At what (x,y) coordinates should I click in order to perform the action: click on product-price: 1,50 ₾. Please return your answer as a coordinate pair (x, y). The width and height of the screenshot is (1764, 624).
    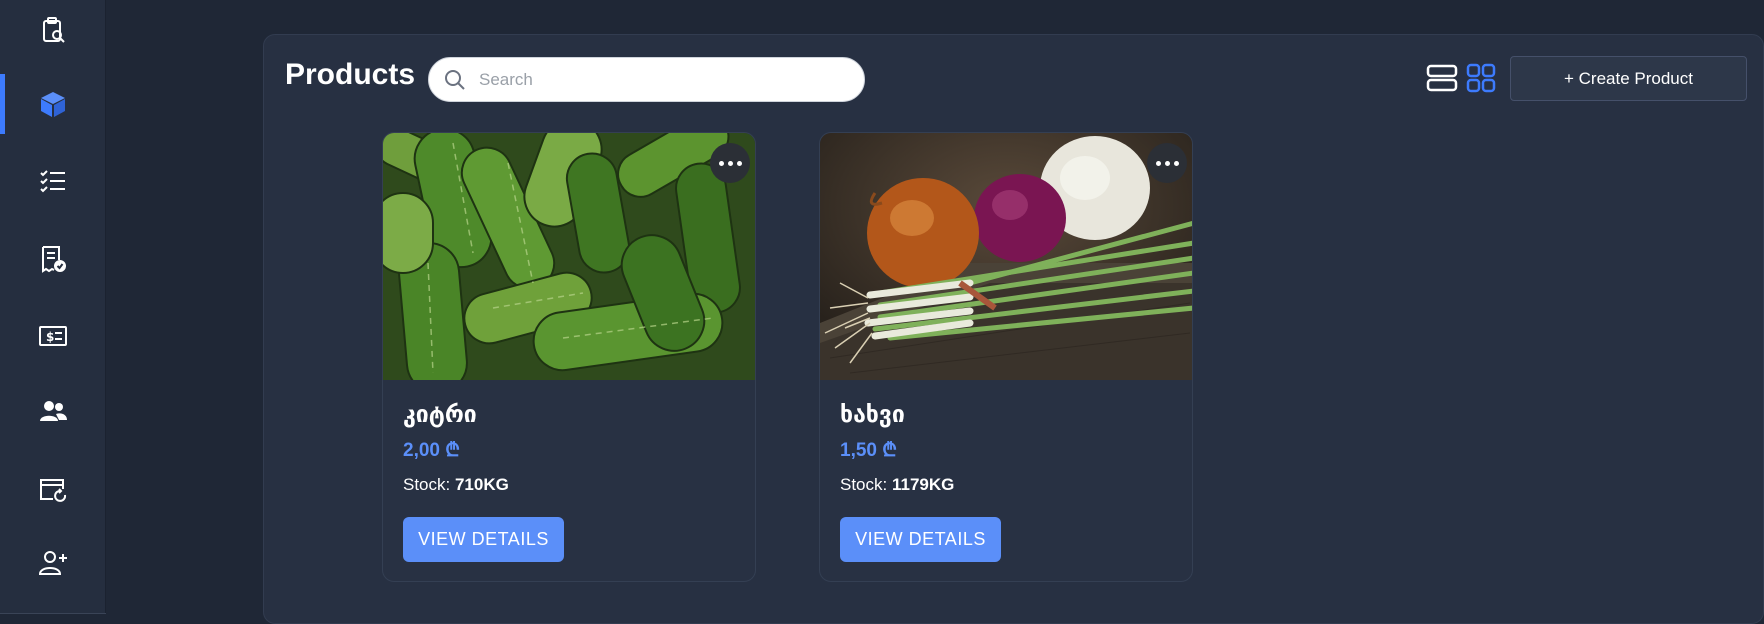
    Looking at the image, I should click on (868, 450).